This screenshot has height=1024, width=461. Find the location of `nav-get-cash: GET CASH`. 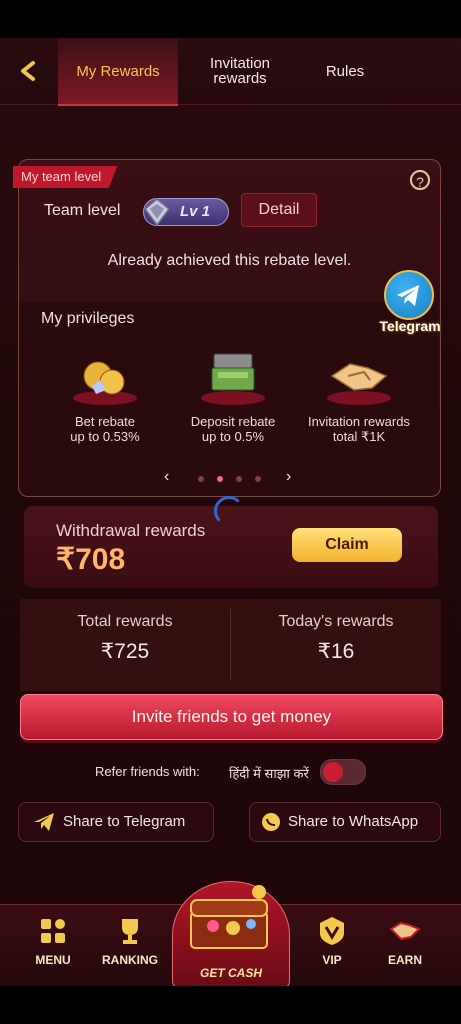

nav-get-cash: GET CASH is located at coordinates (231, 933).